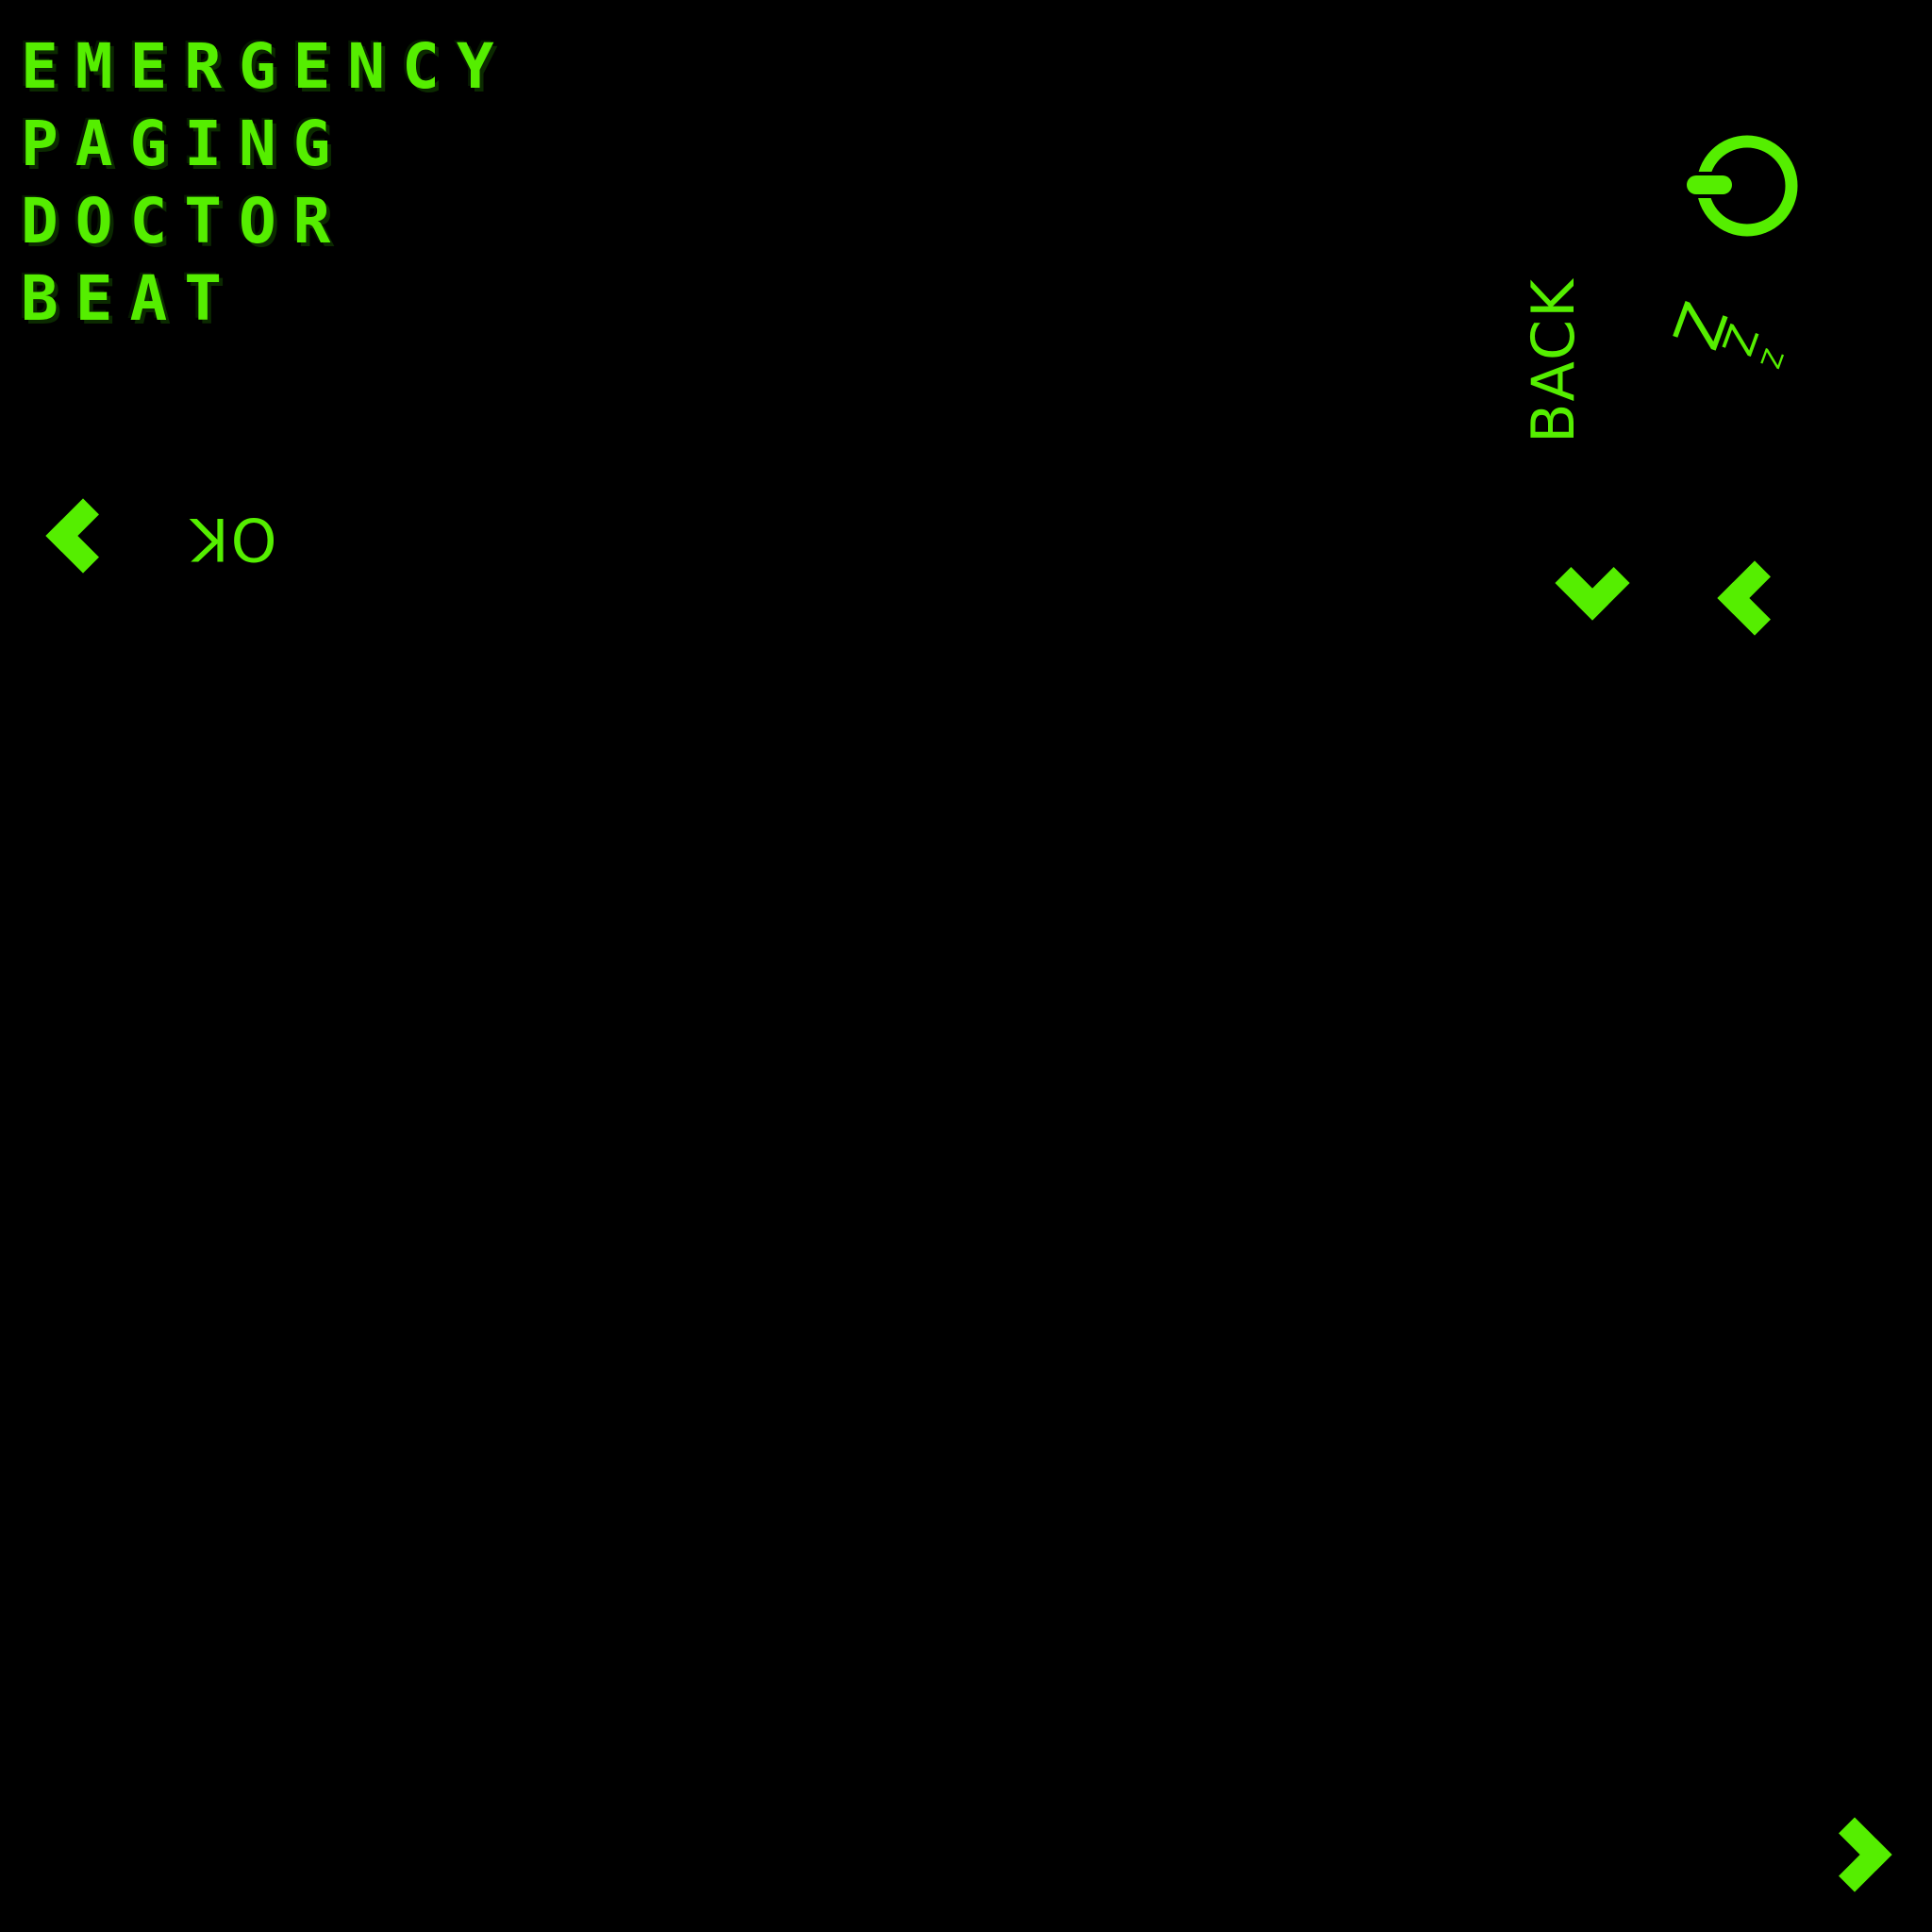 Image resolution: width=1932 pixels, height=1932 pixels. What do you see at coordinates (1729, 334) in the screenshot?
I see `sleep-zzz-icon: Z Z Z` at bounding box center [1729, 334].